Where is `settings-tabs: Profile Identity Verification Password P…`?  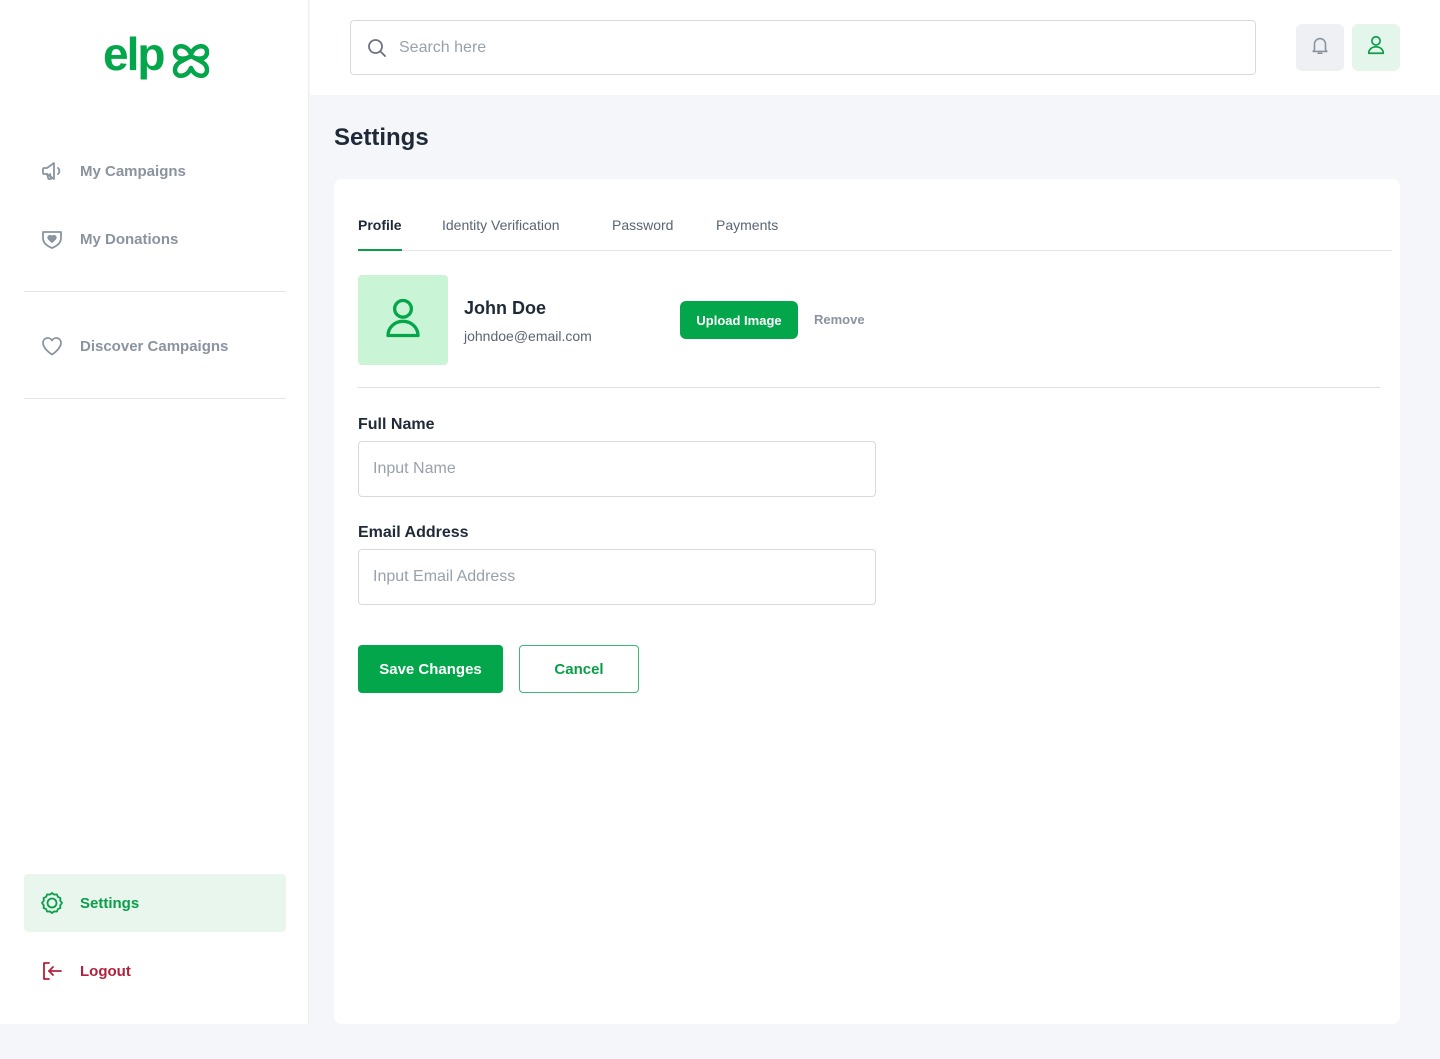 settings-tabs: Profile Identity Verification Password P… is located at coordinates (875, 234).